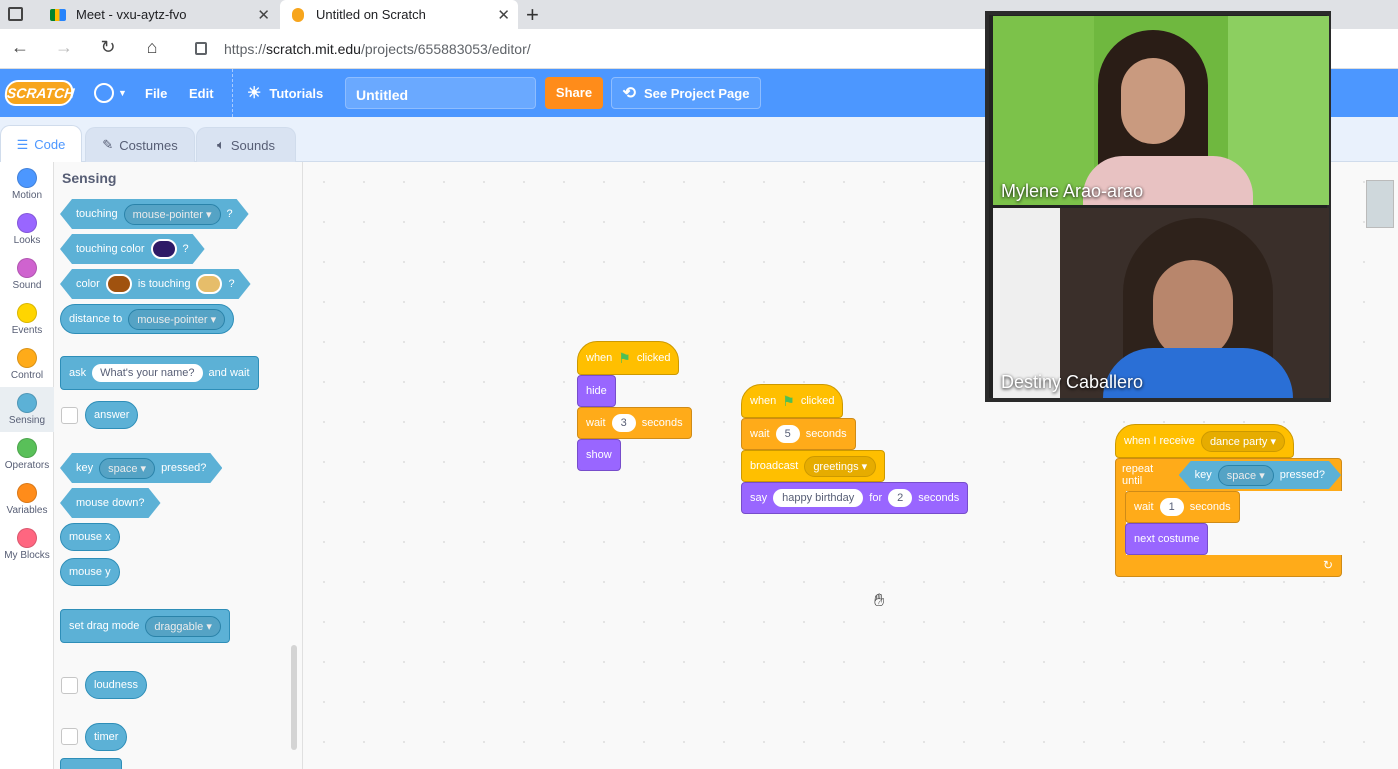  Describe the element at coordinates (1242, 441) in the screenshot. I see `receive-dropdown: dance party ▾` at that location.